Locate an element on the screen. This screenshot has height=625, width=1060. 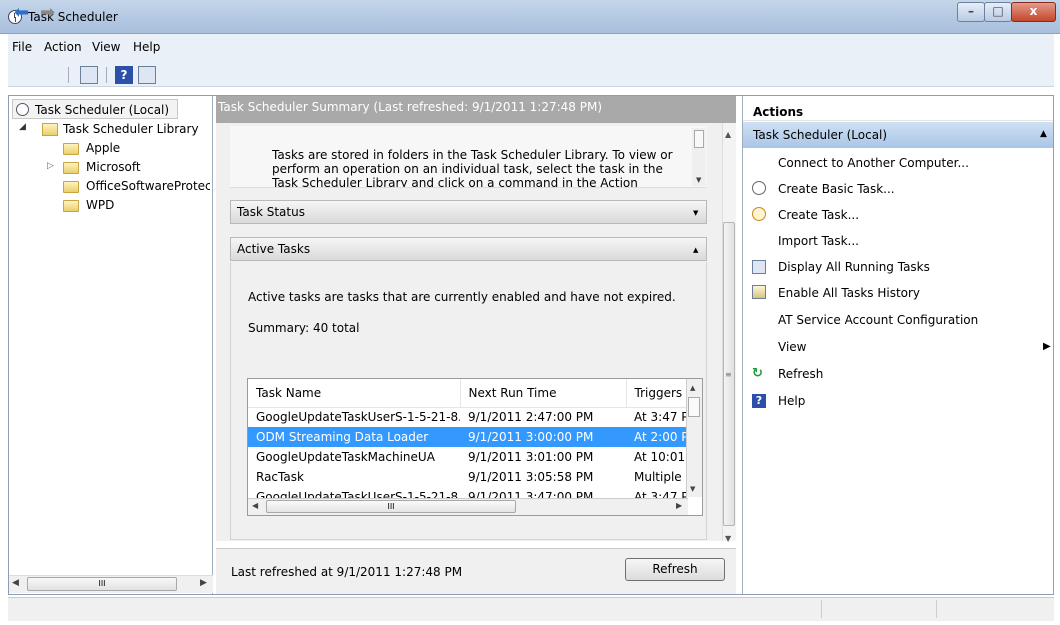
history-icon is located at coordinates (759, 292).